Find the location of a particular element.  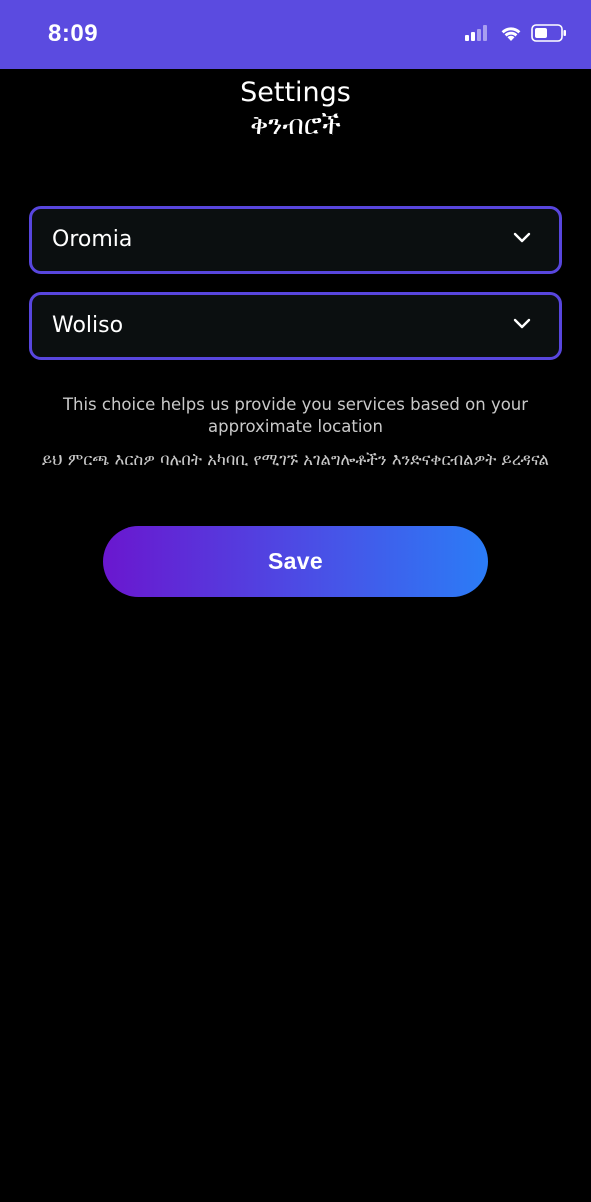

page-title: Settings ቅንብሮች is located at coordinates (295, 109).